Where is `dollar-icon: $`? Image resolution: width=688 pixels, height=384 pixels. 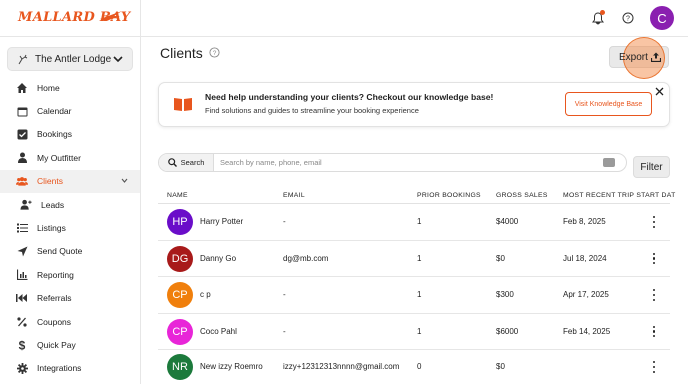 dollar-icon: $ is located at coordinates (22, 345).